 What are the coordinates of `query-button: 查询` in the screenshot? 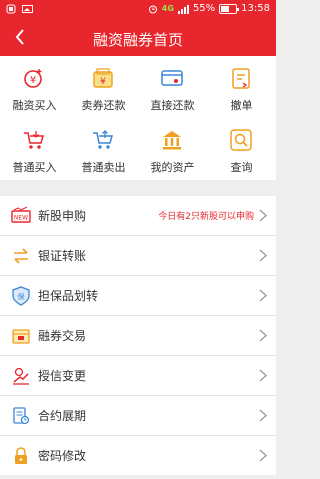 It's located at (241, 149).